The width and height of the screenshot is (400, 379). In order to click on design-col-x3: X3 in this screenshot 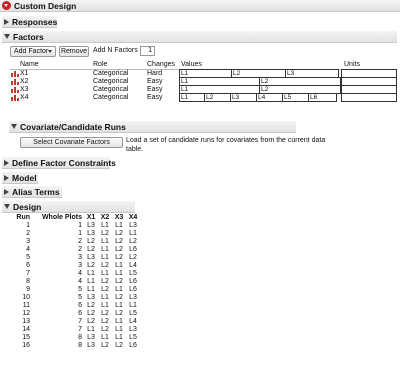, I will do `click(119, 217)`.